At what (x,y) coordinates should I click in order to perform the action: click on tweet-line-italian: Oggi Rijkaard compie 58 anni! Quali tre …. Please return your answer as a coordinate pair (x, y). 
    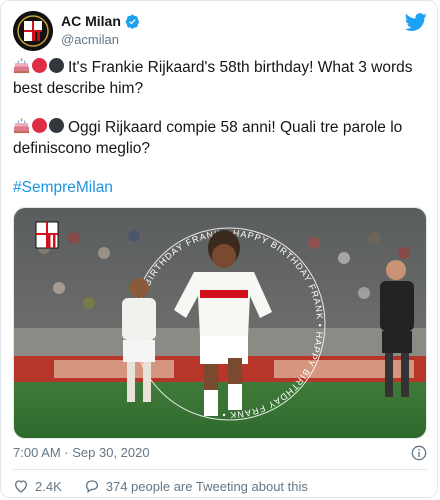
    Looking at the image, I should click on (208, 138).